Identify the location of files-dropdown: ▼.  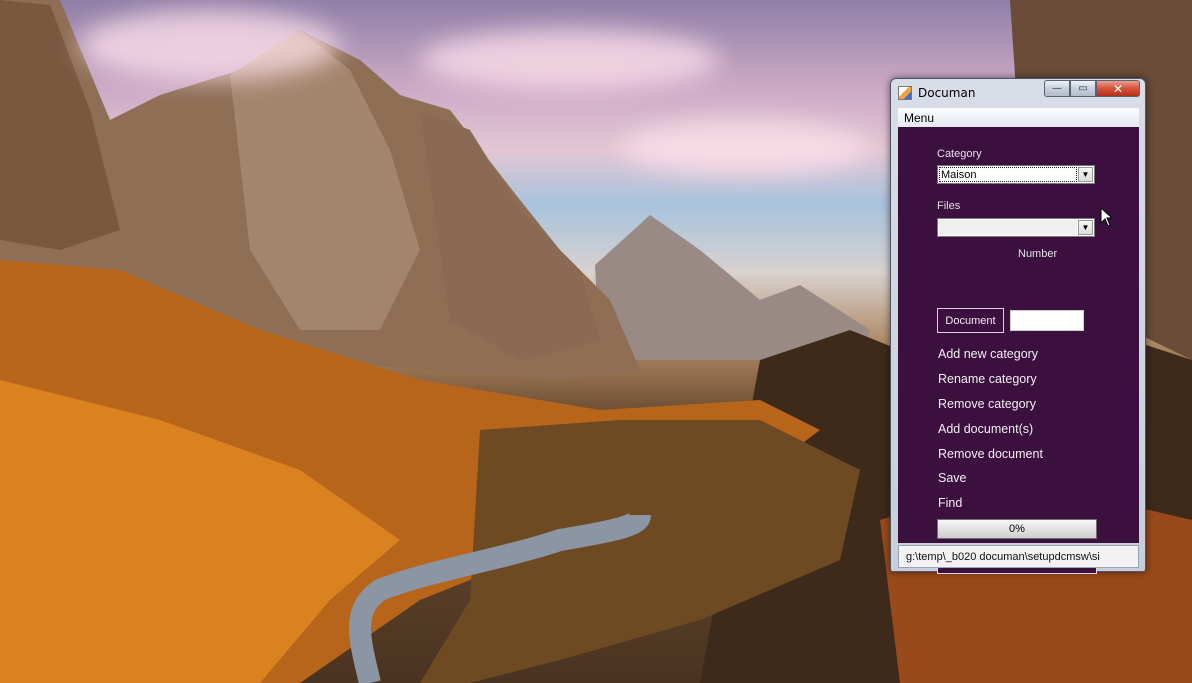
(1016, 227).